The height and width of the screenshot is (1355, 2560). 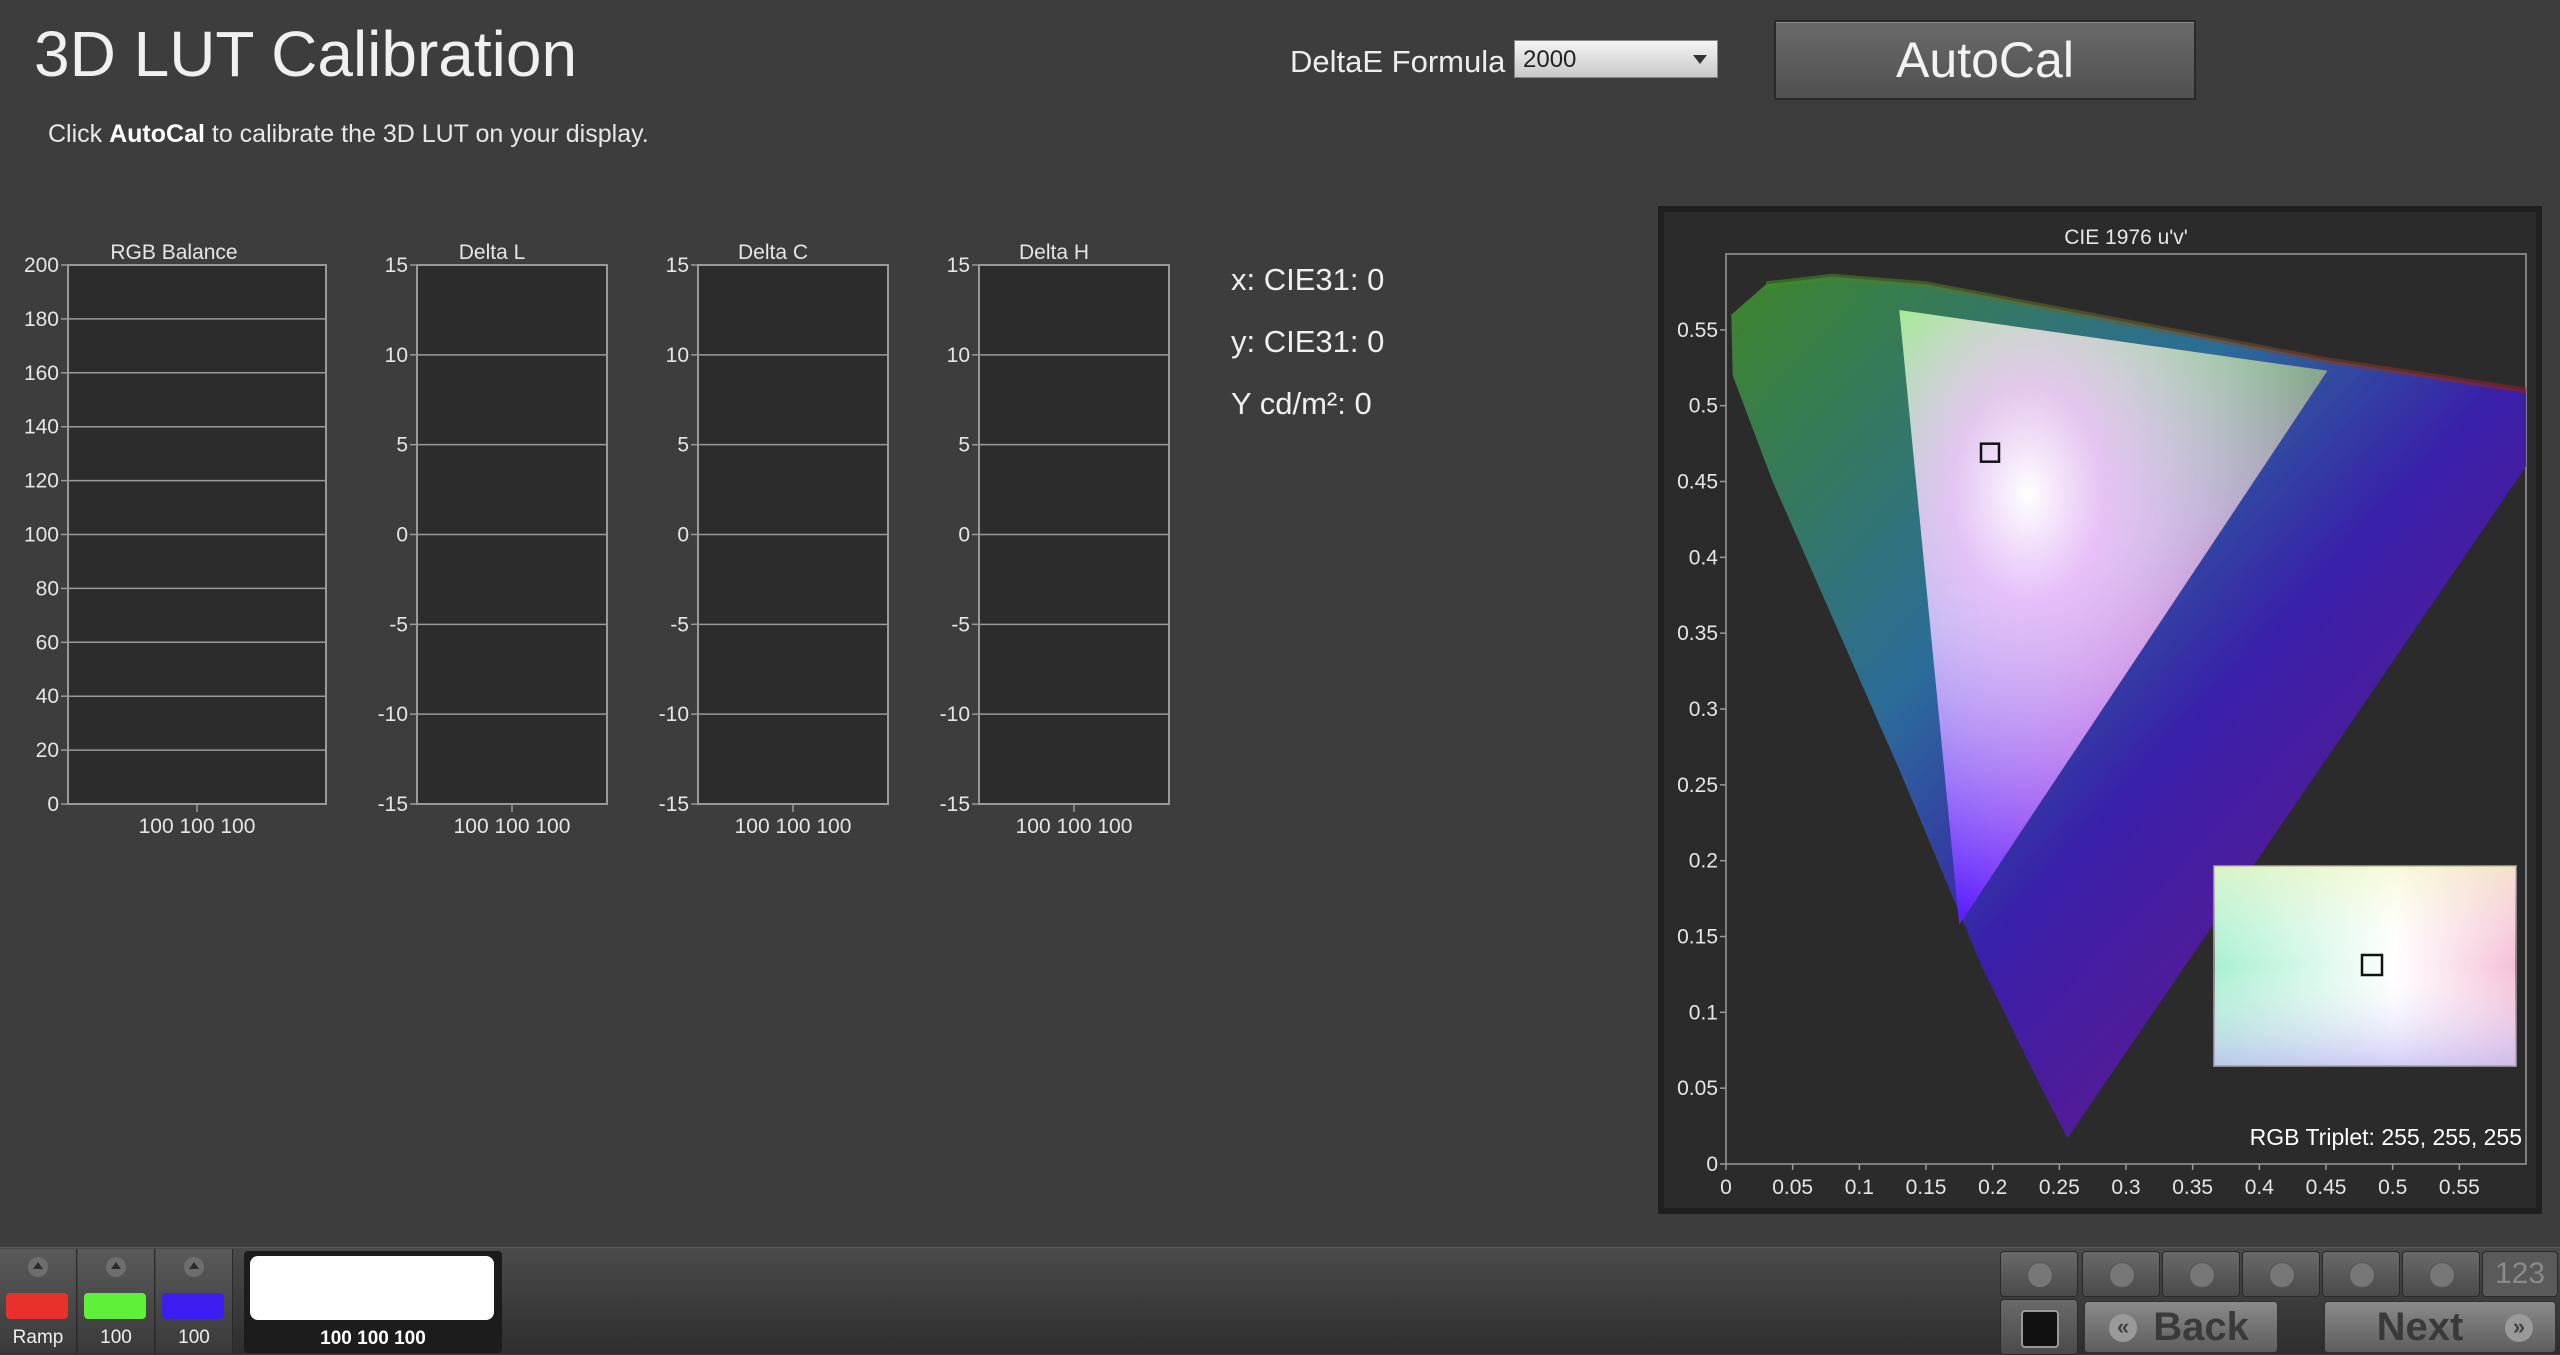 What do you see at coordinates (2520, 1274) in the screenshot?
I see `counter-display: 123` at bounding box center [2520, 1274].